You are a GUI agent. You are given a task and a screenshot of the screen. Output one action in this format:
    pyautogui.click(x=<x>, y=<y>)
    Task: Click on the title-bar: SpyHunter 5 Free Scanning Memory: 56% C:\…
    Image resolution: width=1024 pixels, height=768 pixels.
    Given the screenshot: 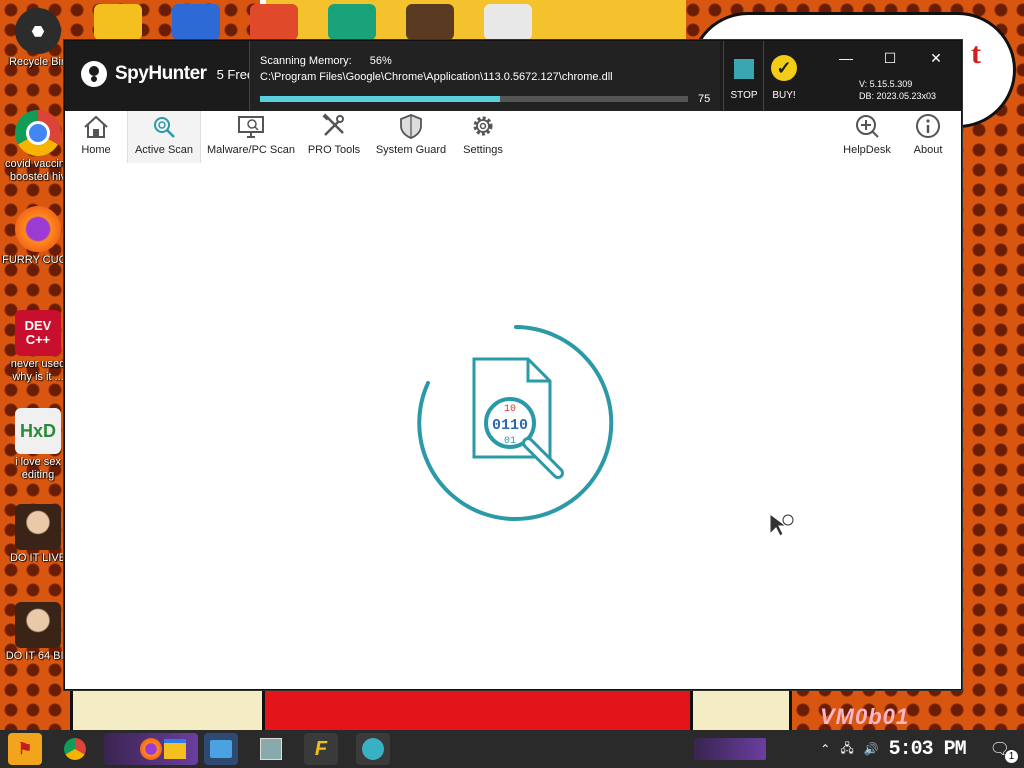 What is the action you would take?
    pyautogui.click(x=513, y=76)
    